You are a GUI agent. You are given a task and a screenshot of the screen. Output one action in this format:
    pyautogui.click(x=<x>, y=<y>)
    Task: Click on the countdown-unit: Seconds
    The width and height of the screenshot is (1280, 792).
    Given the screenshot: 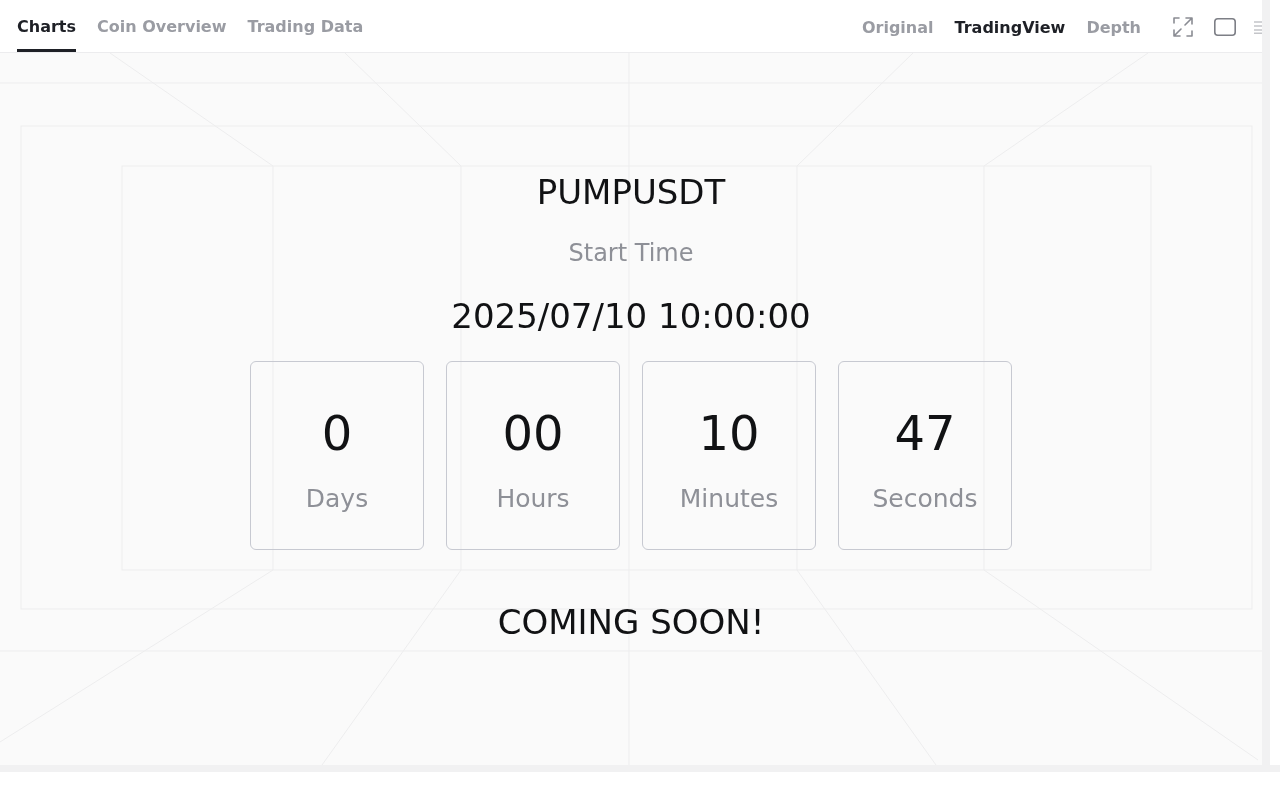 What is the action you would take?
    pyautogui.click(x=925, y=499)
    